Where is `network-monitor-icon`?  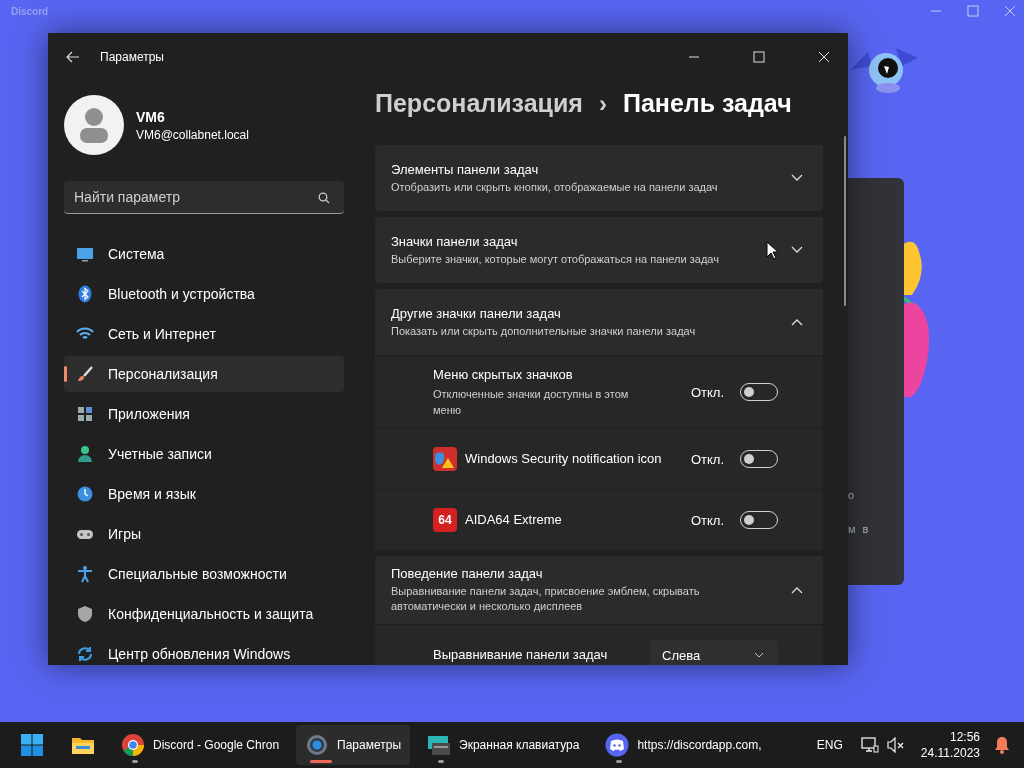
network-monitor-icon is located at coordinates (869, 745).